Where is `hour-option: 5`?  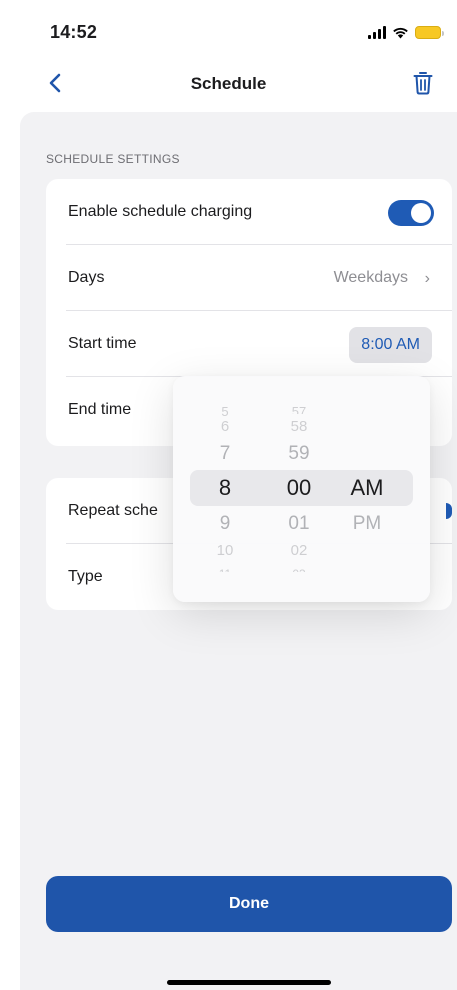
hour-option: 5 is located at coordinates (225, 409).